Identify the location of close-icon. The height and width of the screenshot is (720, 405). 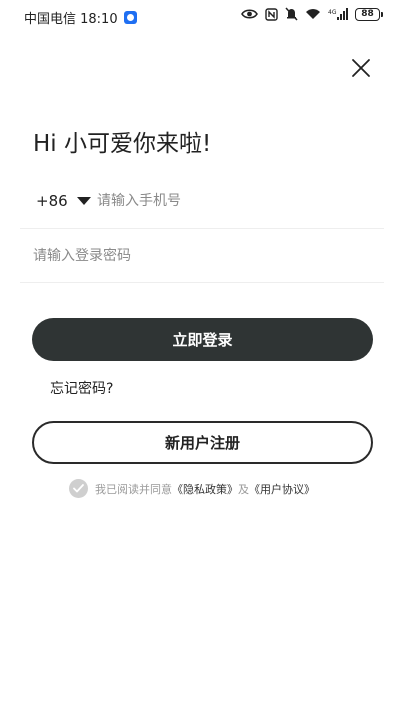
(361, 68).